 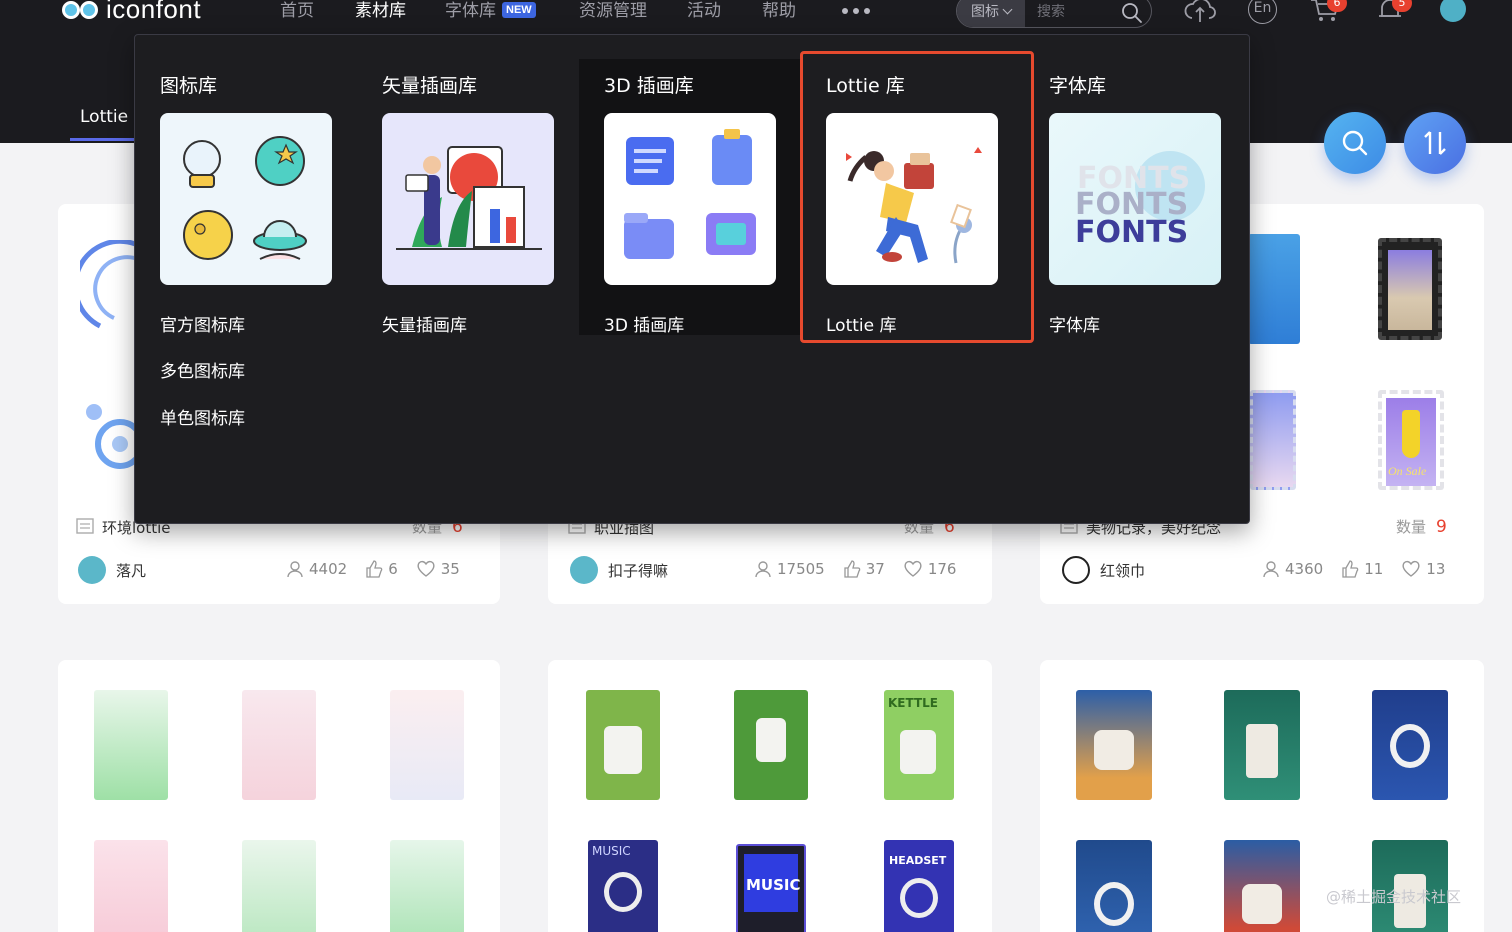 I want to click on menu-title-vector: 矢量插画库, so click(x=429, y=84).